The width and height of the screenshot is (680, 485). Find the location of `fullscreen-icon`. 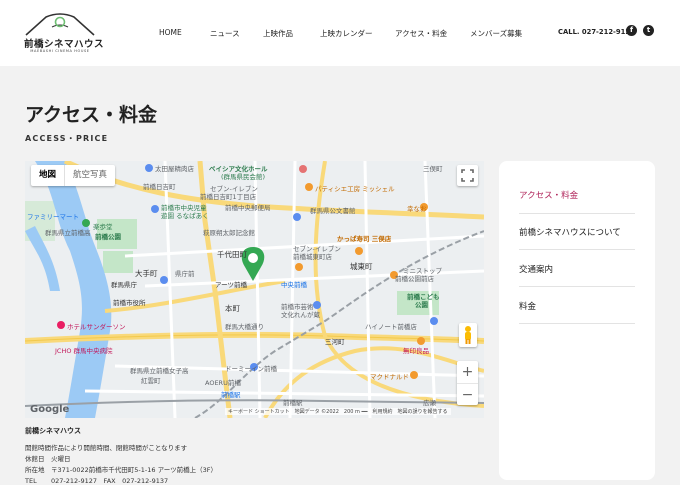

fullscreen-icon is located at coordinates (467, 175).